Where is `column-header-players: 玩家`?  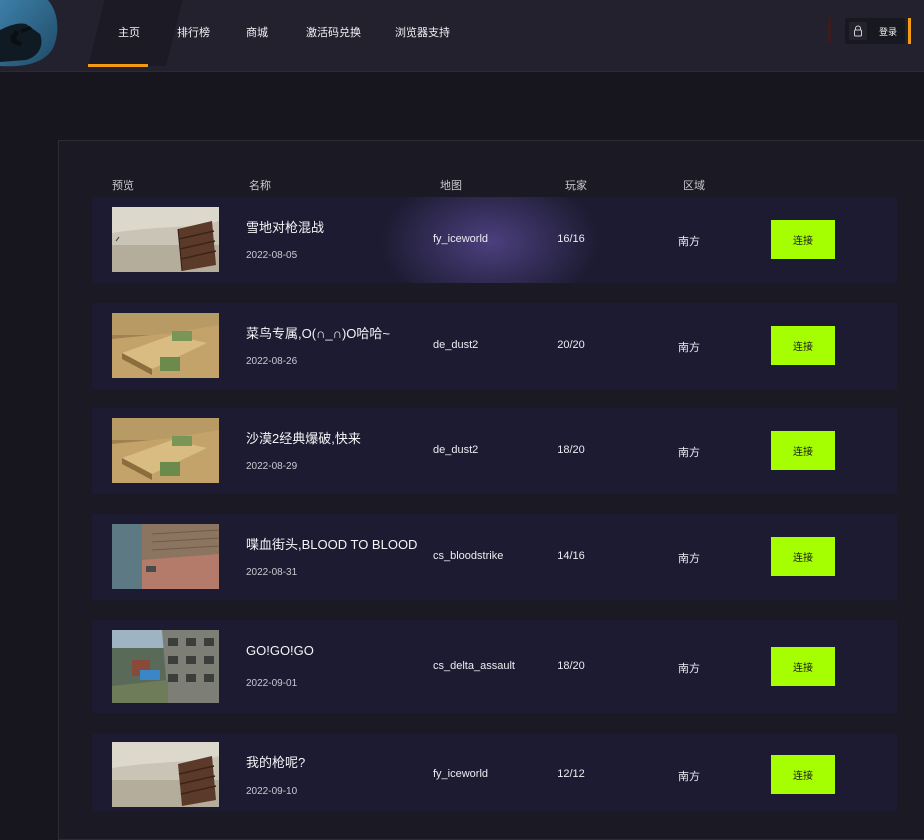
column-header-players: 玩家 is located at coordinates (576, 186).